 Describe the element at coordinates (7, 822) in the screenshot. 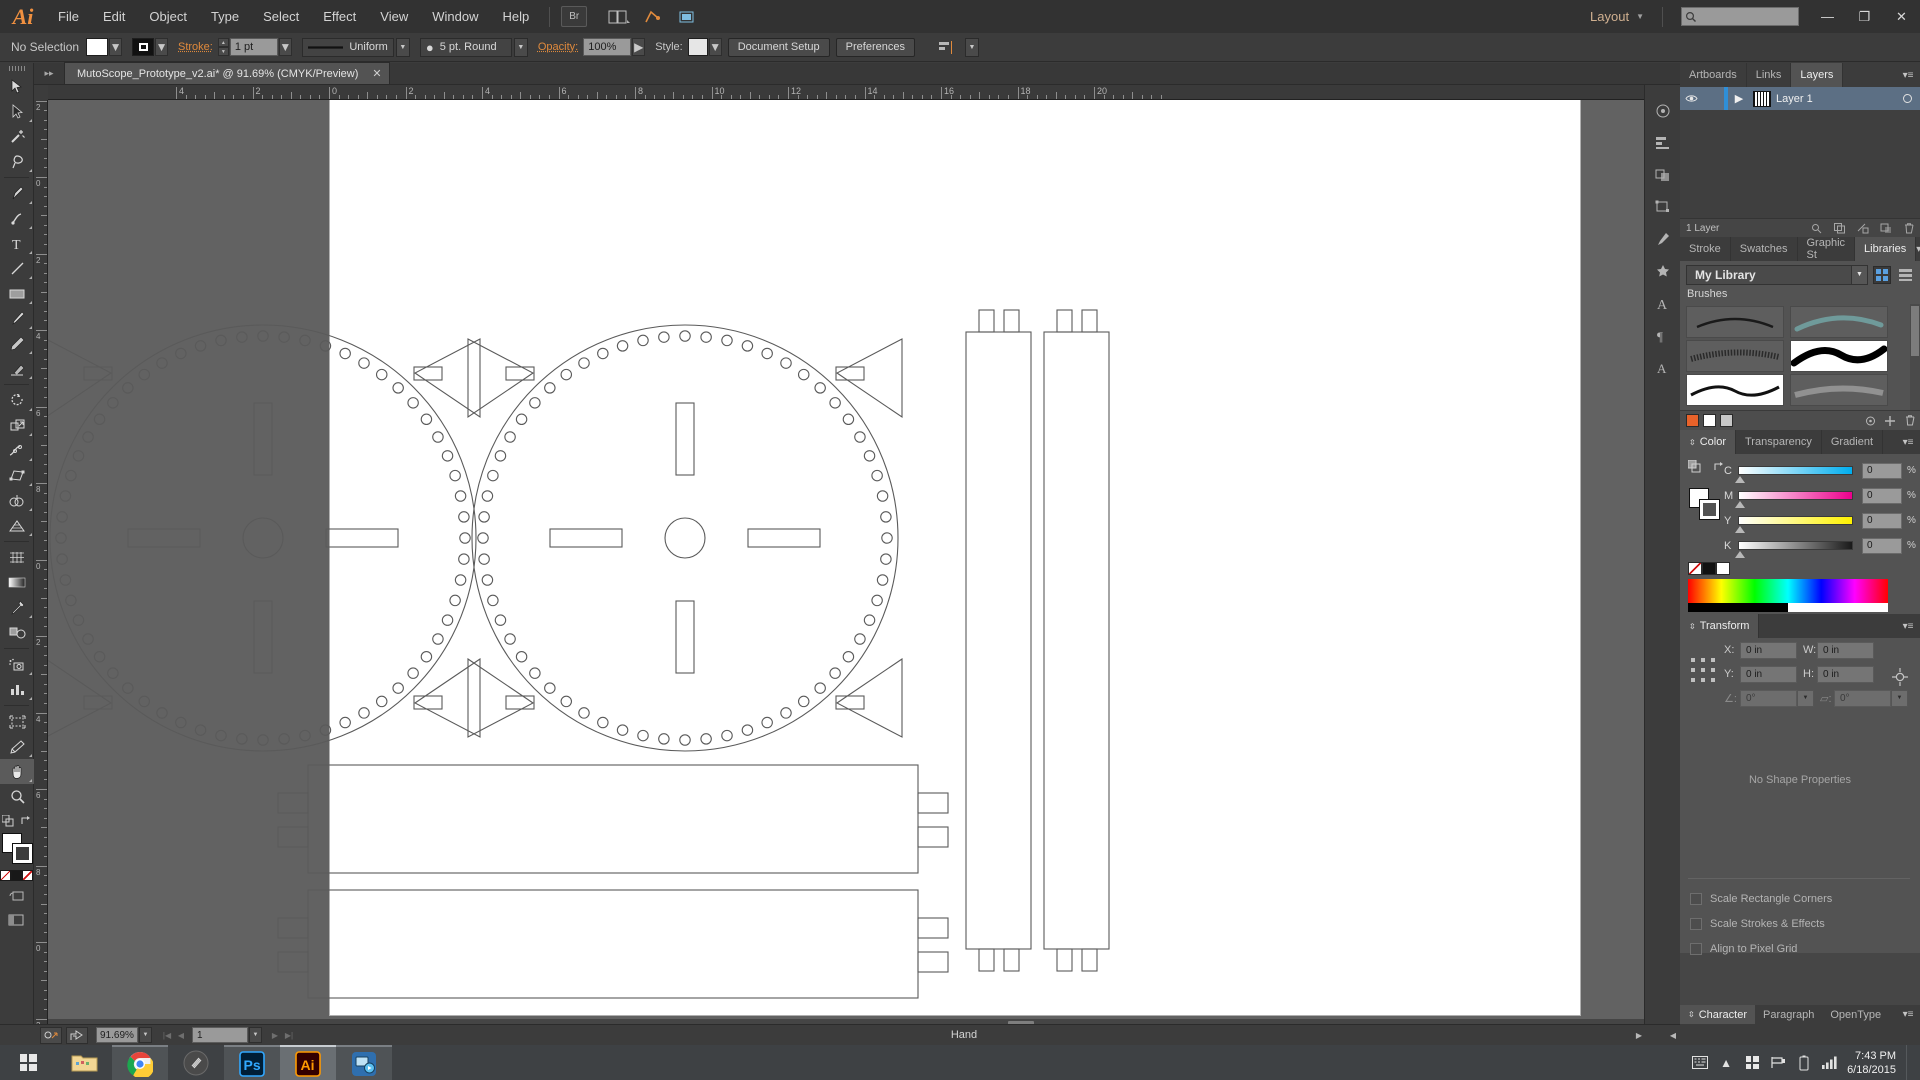

I see `swap-fill-stroke-icon` at that location.